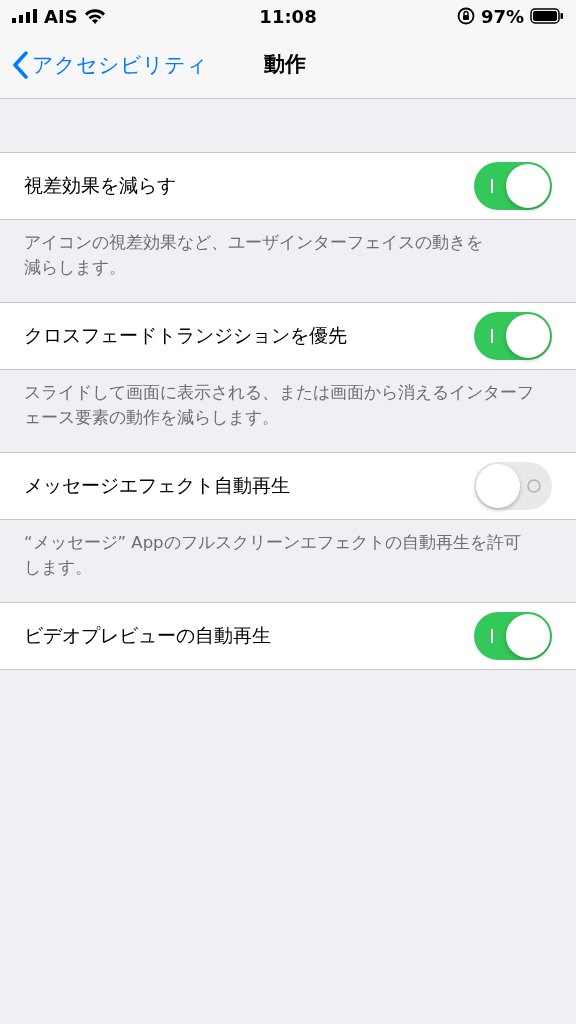 This screenshot has height=1024, width=576. I want to click on footer-note: します。, so click(58, 568).